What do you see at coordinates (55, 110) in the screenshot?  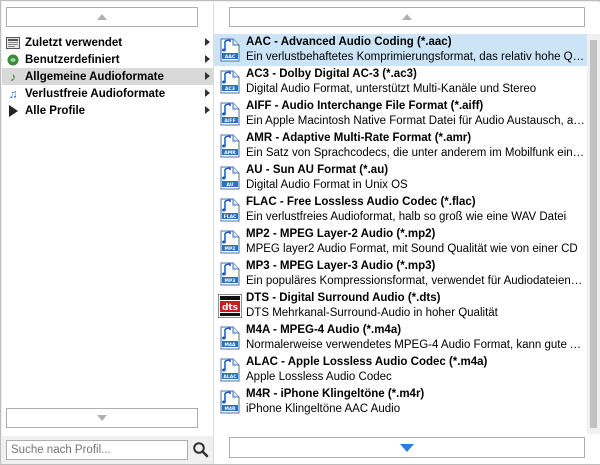 I see `category-label: Alle Profile` at bounding box center [55, 110].